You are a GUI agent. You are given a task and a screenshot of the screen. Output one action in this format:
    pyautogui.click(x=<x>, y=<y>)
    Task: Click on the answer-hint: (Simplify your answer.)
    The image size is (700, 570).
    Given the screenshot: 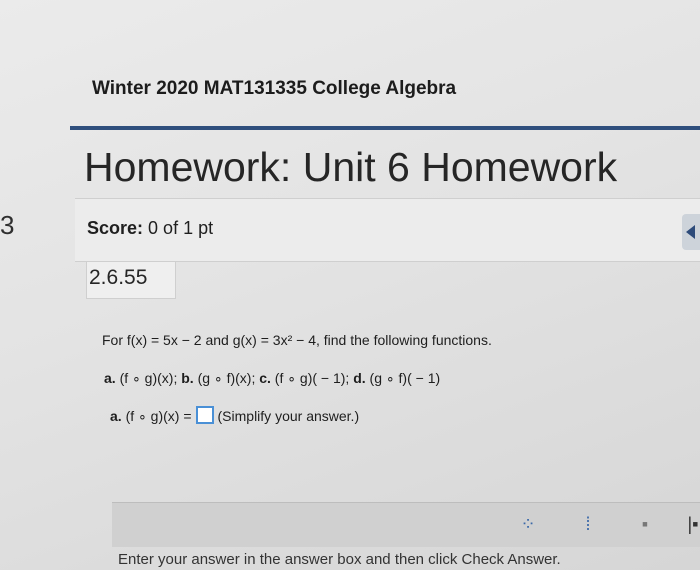 What is the action you would take?
    pyautogui.click(x=288, y=416)
    